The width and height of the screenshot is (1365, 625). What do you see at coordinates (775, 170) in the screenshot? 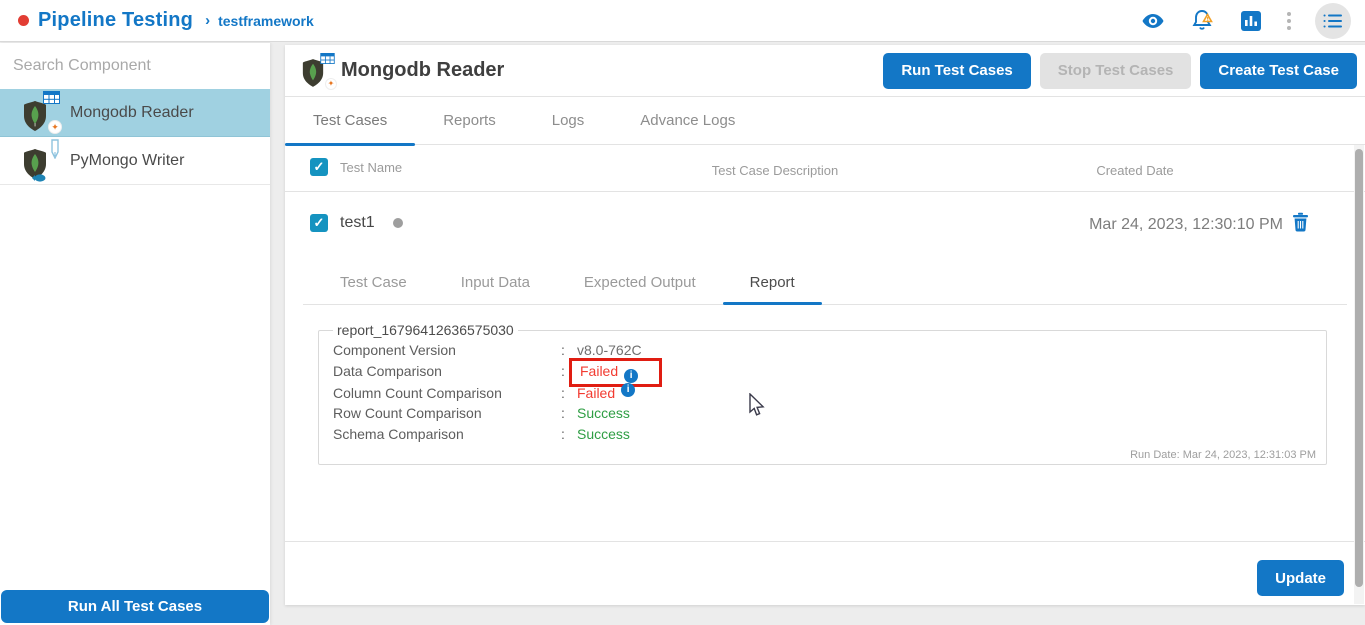
I see `column-header-description: Test Case Description` at bounding box center [775, 170].